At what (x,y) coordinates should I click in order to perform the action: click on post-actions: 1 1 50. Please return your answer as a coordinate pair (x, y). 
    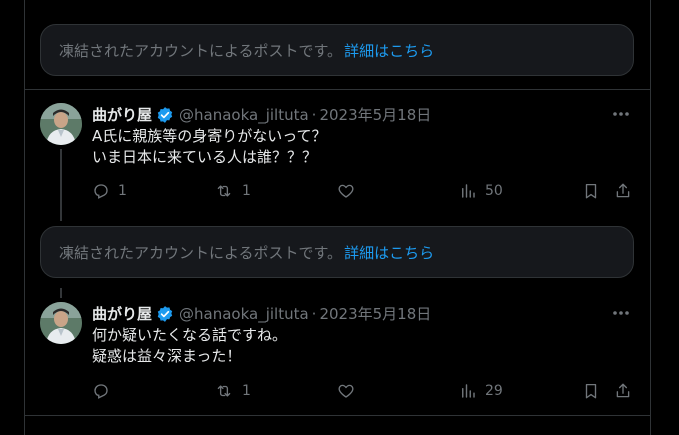
    Looking at the image, I should click on (364, 191).